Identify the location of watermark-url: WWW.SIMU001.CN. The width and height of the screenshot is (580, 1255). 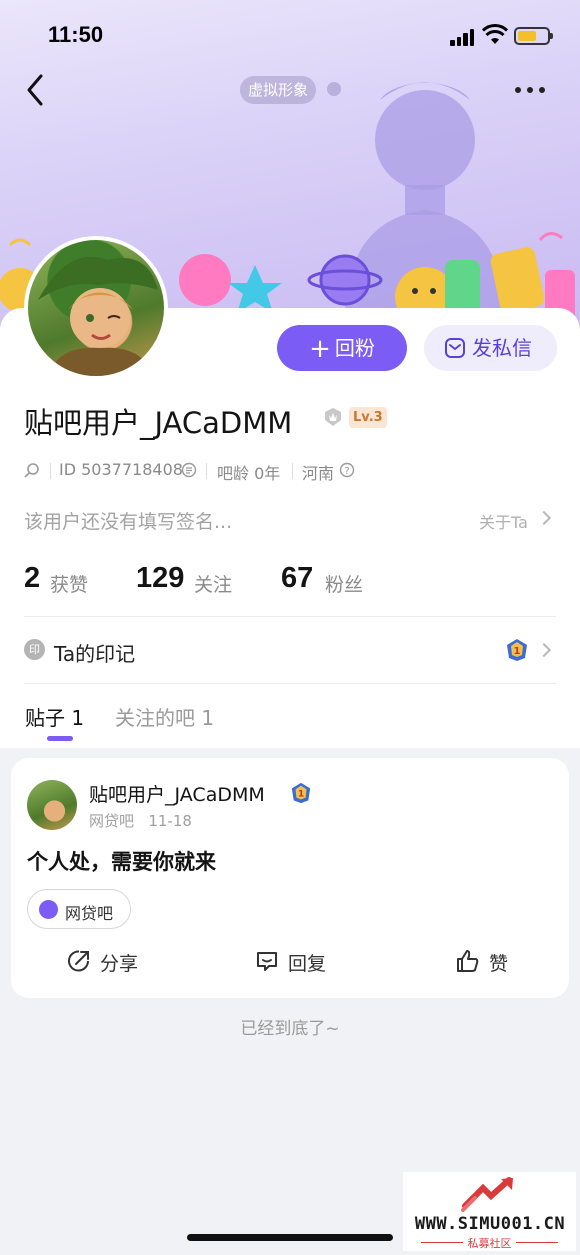
(490, 1224).